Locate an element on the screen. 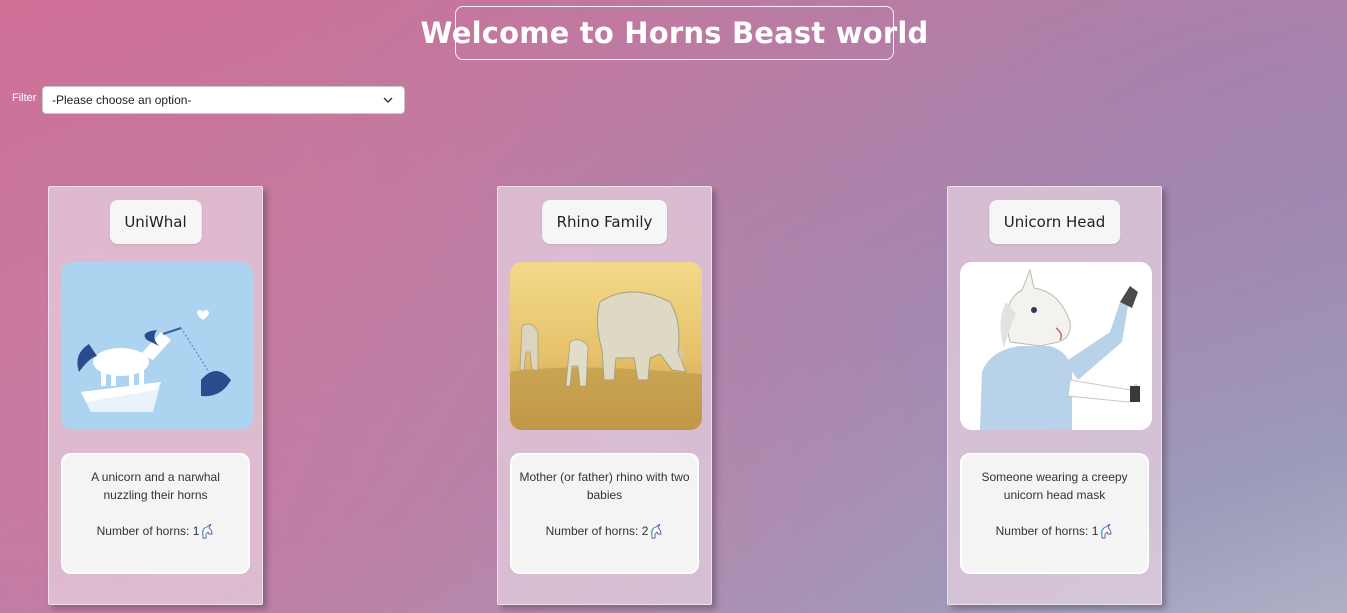  card-horns: Number of horns: 2 is located at coordinates (604, 531).